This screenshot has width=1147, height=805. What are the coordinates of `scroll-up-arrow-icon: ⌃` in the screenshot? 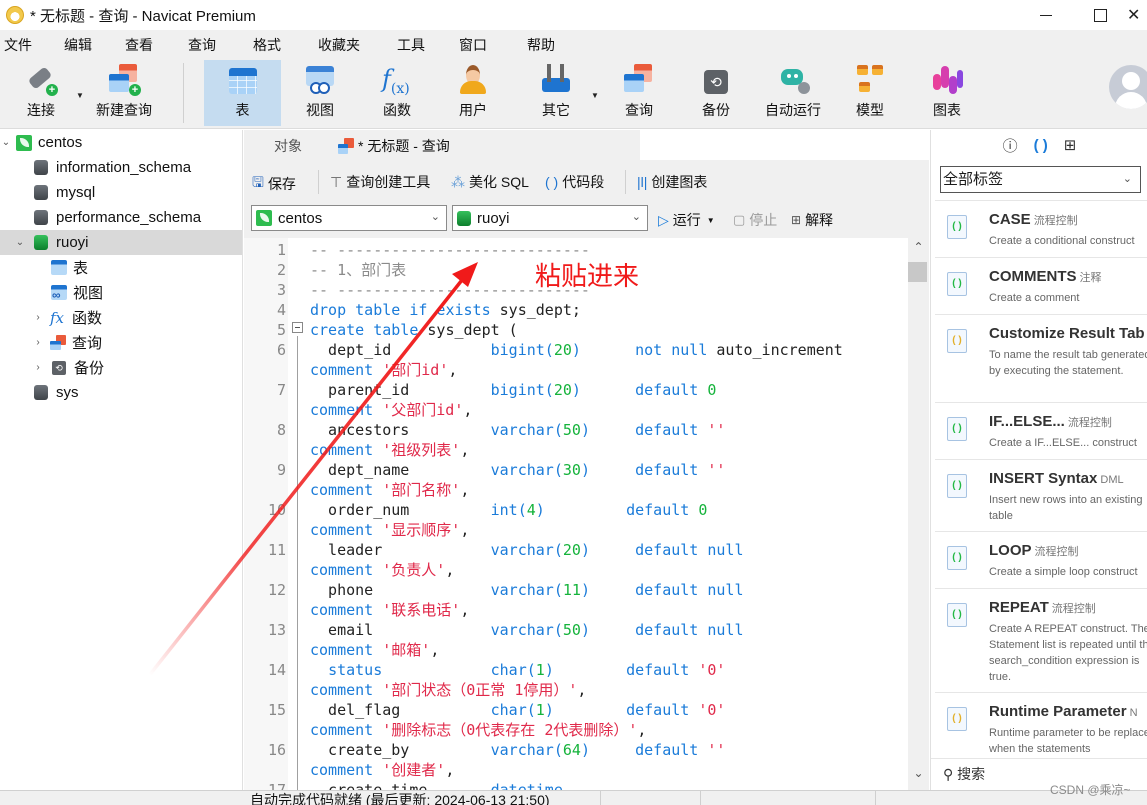 It's located at (918, 250).